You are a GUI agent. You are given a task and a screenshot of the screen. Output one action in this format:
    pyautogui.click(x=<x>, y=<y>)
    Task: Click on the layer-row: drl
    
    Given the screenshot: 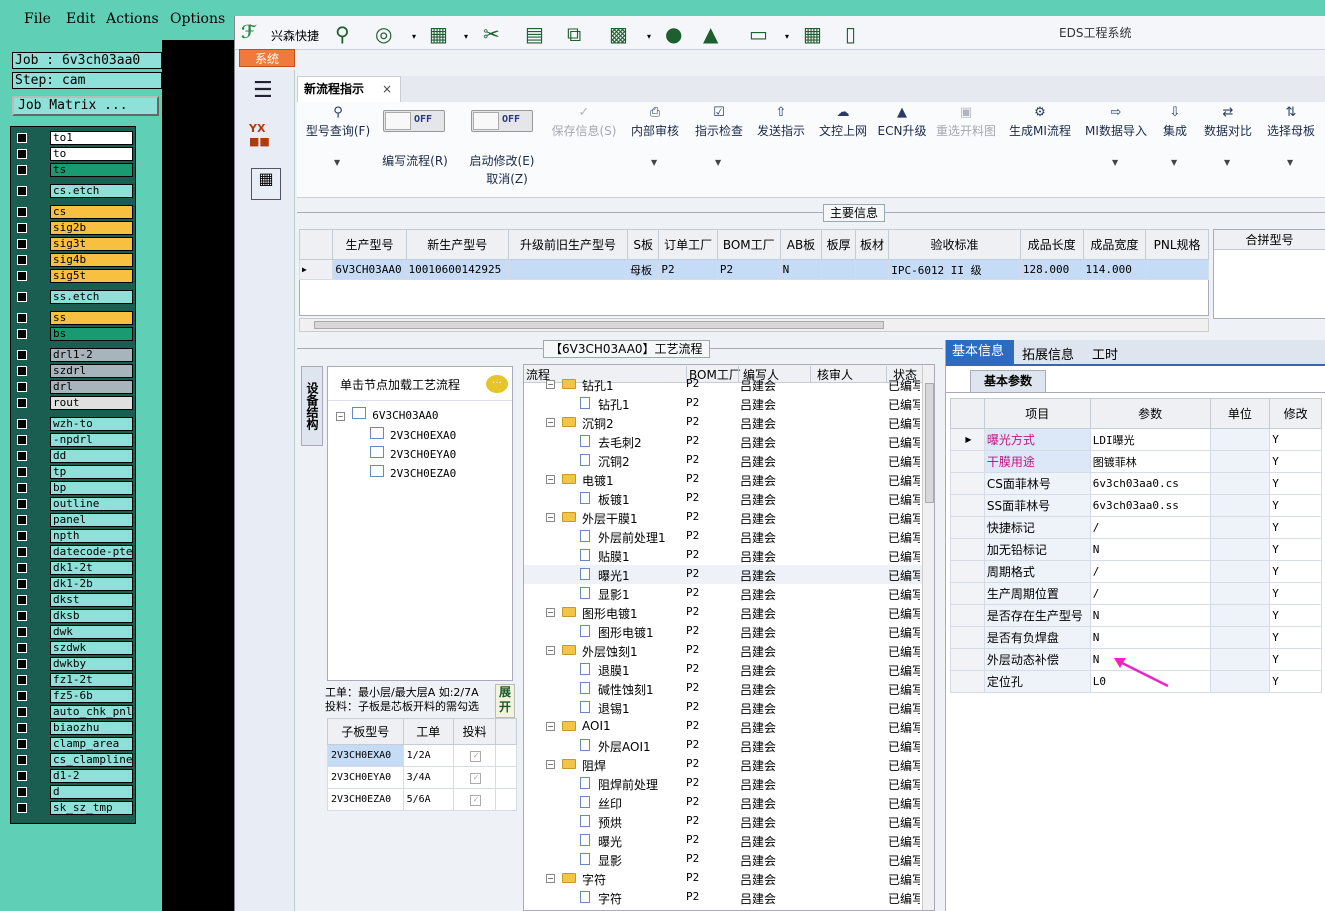 What is the action you would take?
    pyautogui.click(x=75, y=387)
    